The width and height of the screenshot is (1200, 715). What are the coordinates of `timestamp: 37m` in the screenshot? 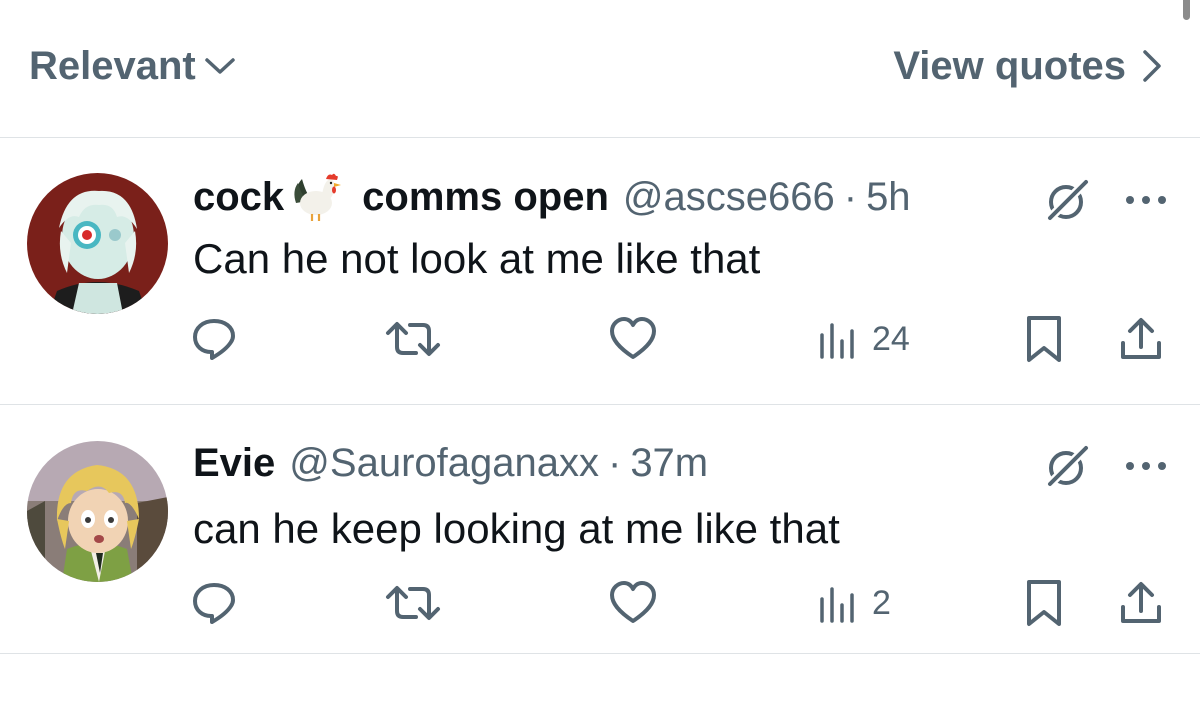 It's located at (669, 463).